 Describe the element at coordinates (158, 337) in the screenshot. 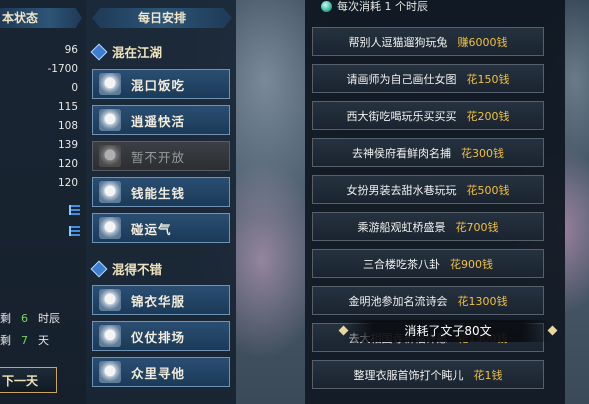

I see `activity-label: 仪仗排场` at that location.